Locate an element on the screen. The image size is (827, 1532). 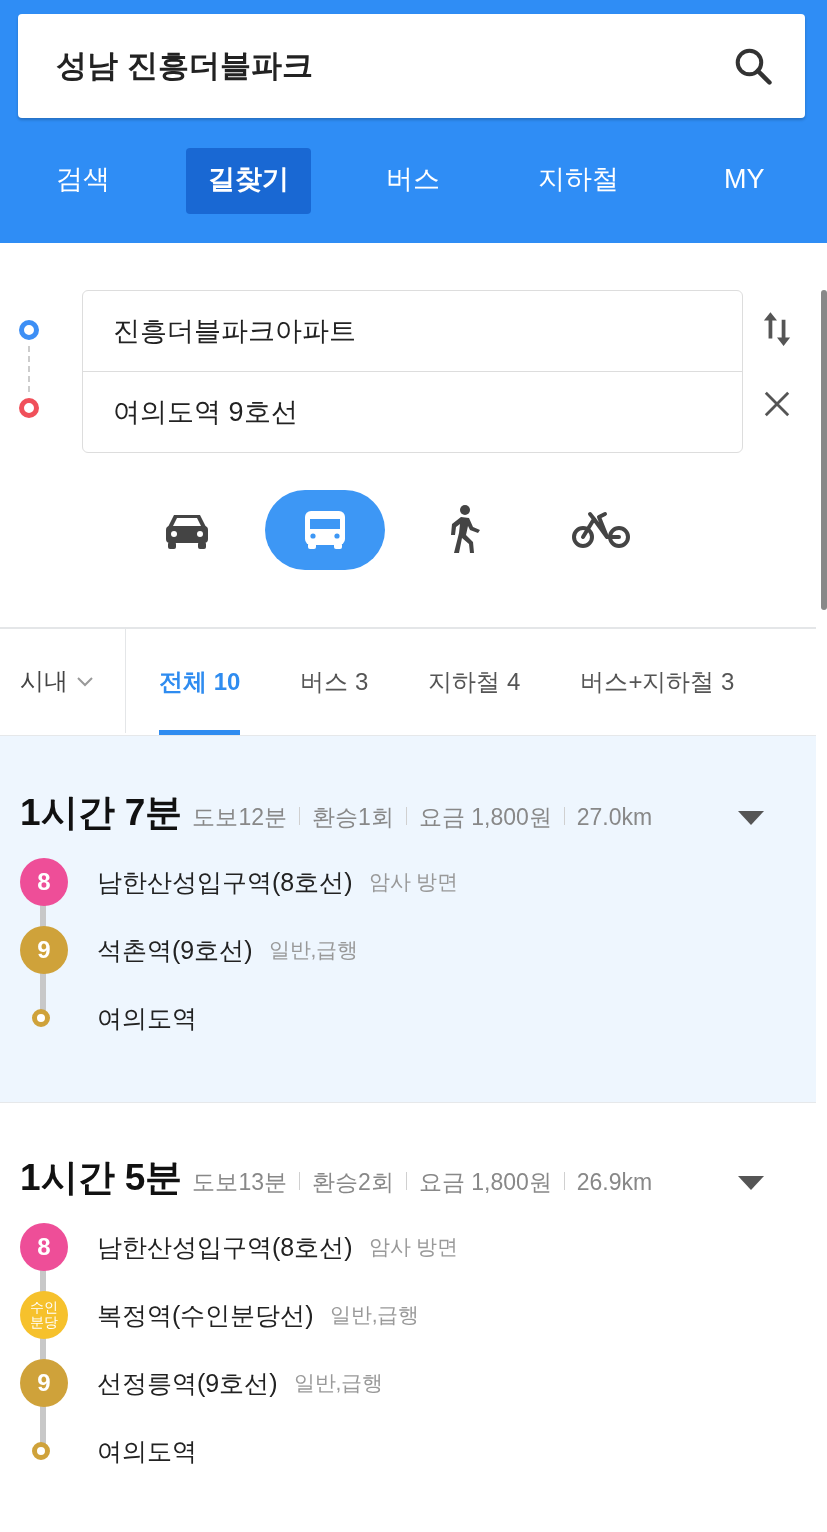
route-duration: 1시간 7분 is located at coordinates (101, 813).